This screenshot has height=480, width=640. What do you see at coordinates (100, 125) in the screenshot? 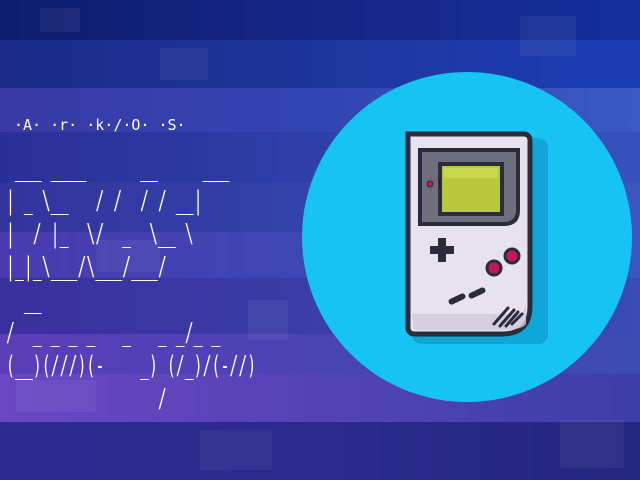
I see `os-name-label: ·A· ·r· ·k·/·O· ·S·` at bounding box center [100, 125].